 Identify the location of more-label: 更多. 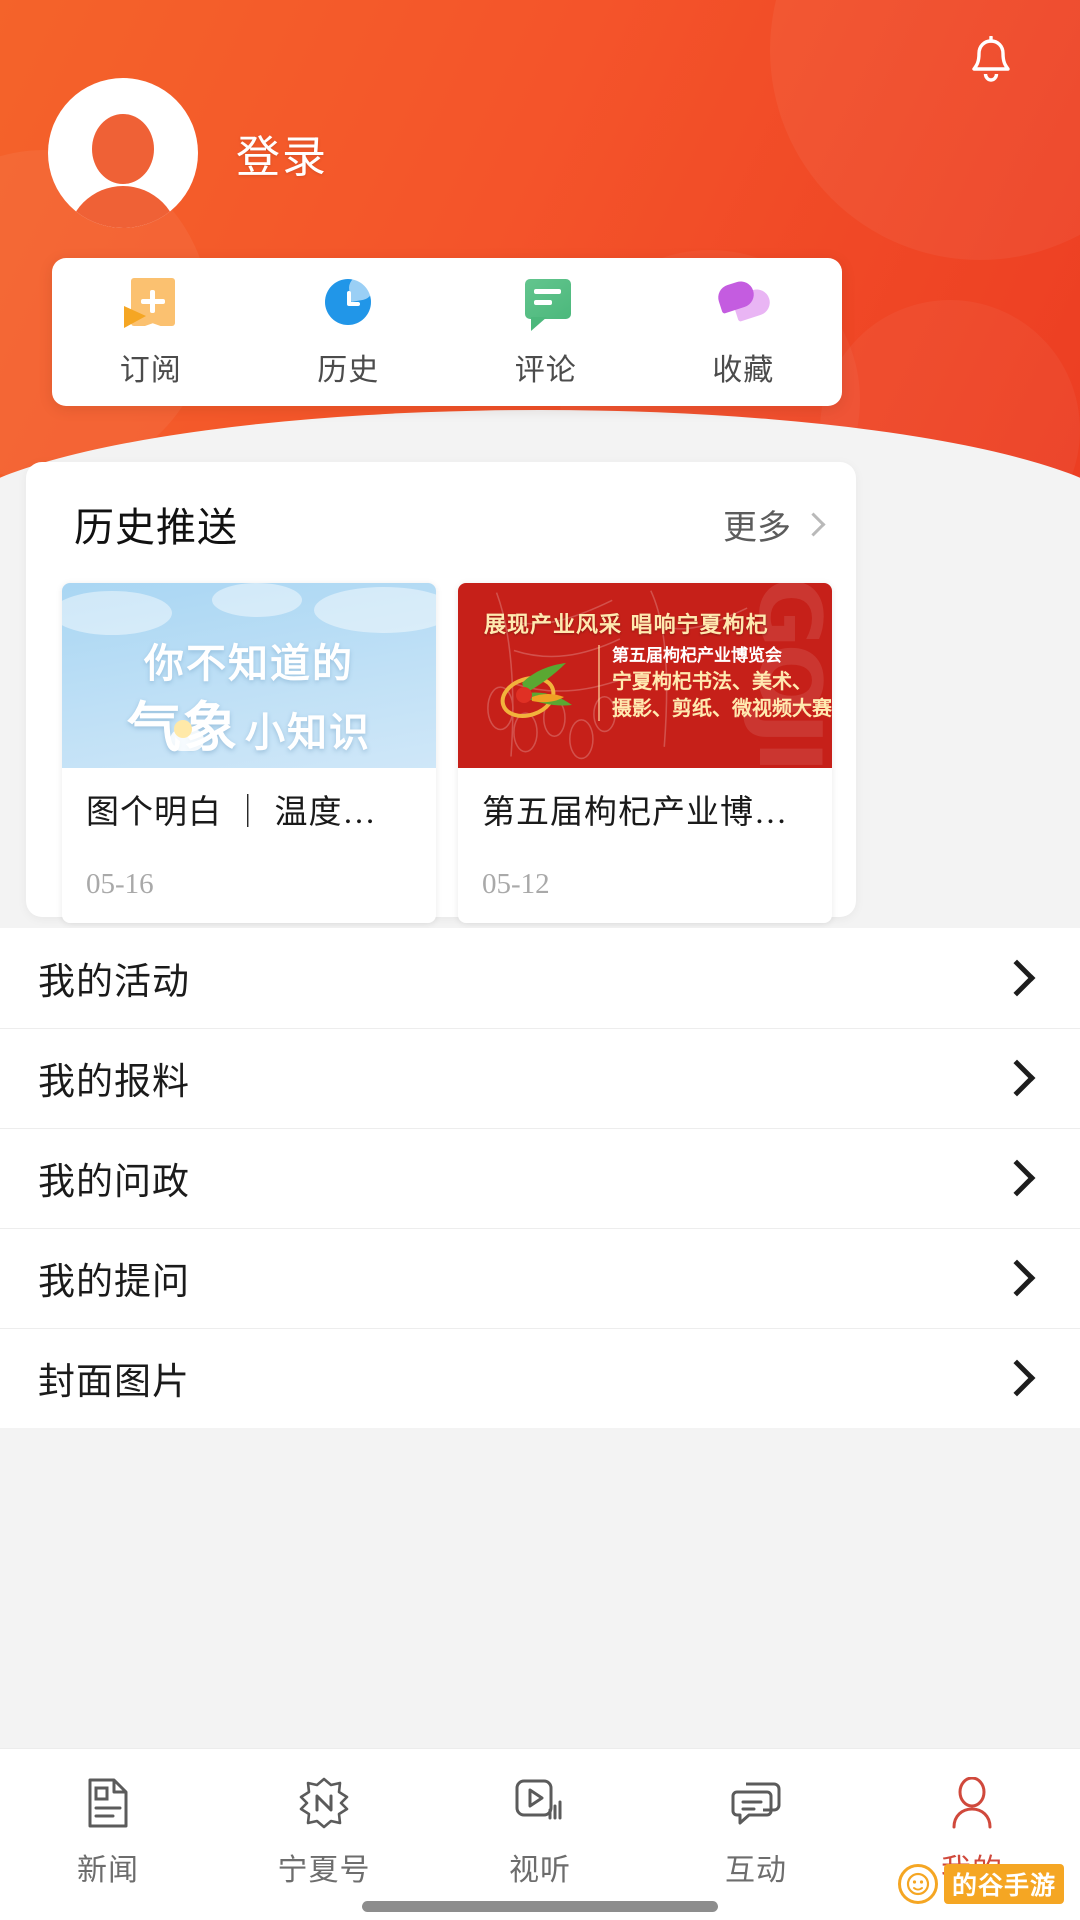
(757, 528).